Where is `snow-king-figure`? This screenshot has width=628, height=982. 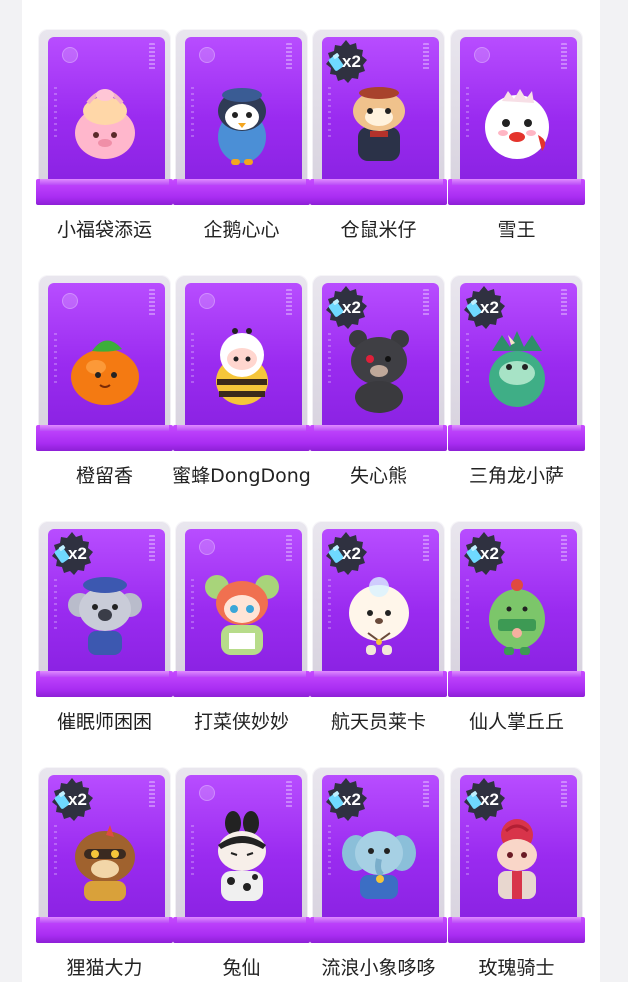 snow-king-figure is located at coordinates (517, 120).